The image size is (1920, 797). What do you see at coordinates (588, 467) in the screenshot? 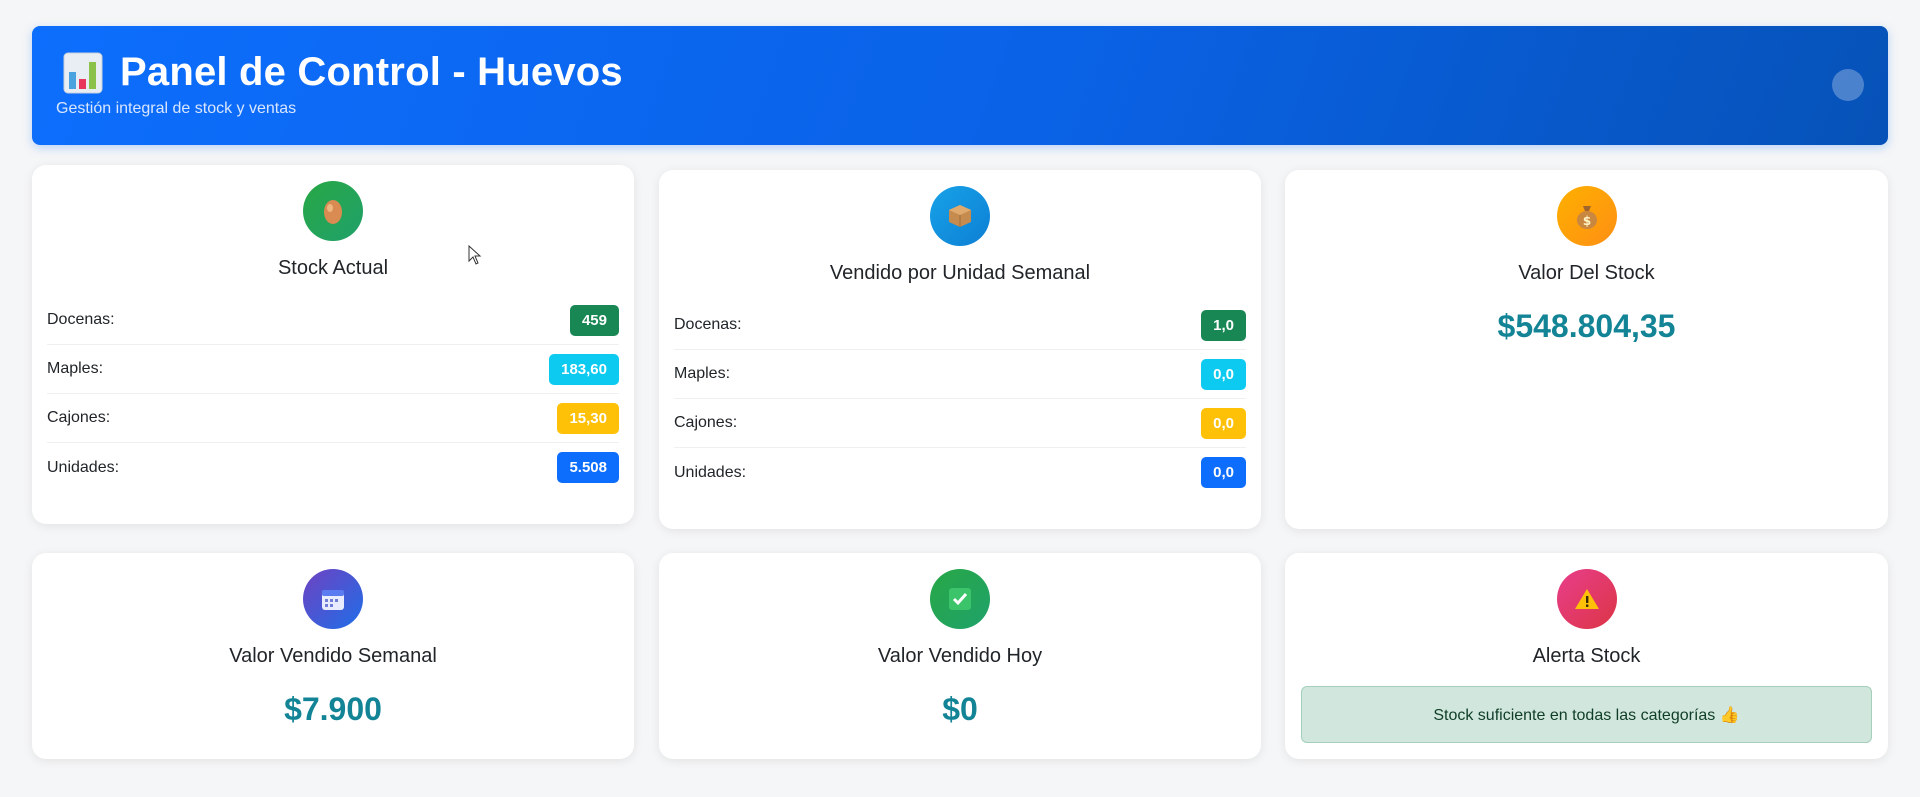
I see `stock-badge-unidades: 5.508` at bounding box center [588, 467].